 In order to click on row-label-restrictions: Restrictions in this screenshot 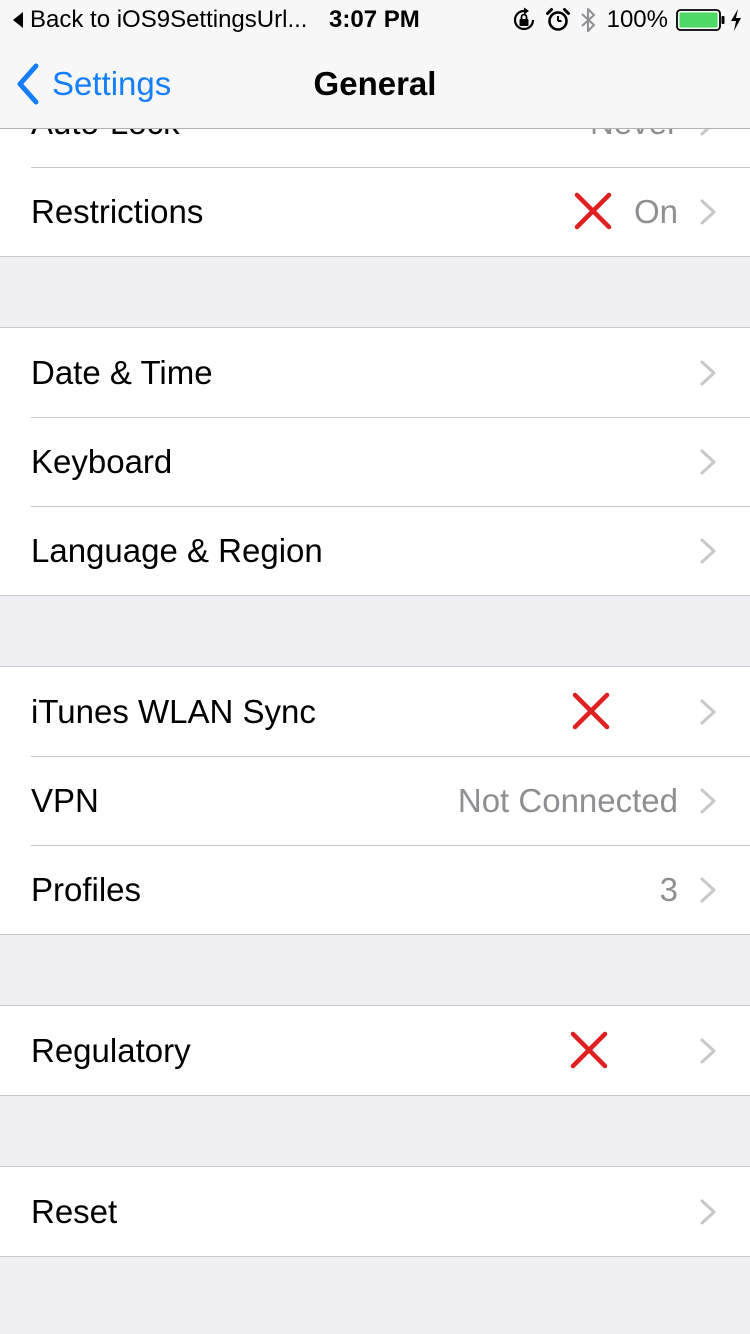, I will do `click(117, 211)`.